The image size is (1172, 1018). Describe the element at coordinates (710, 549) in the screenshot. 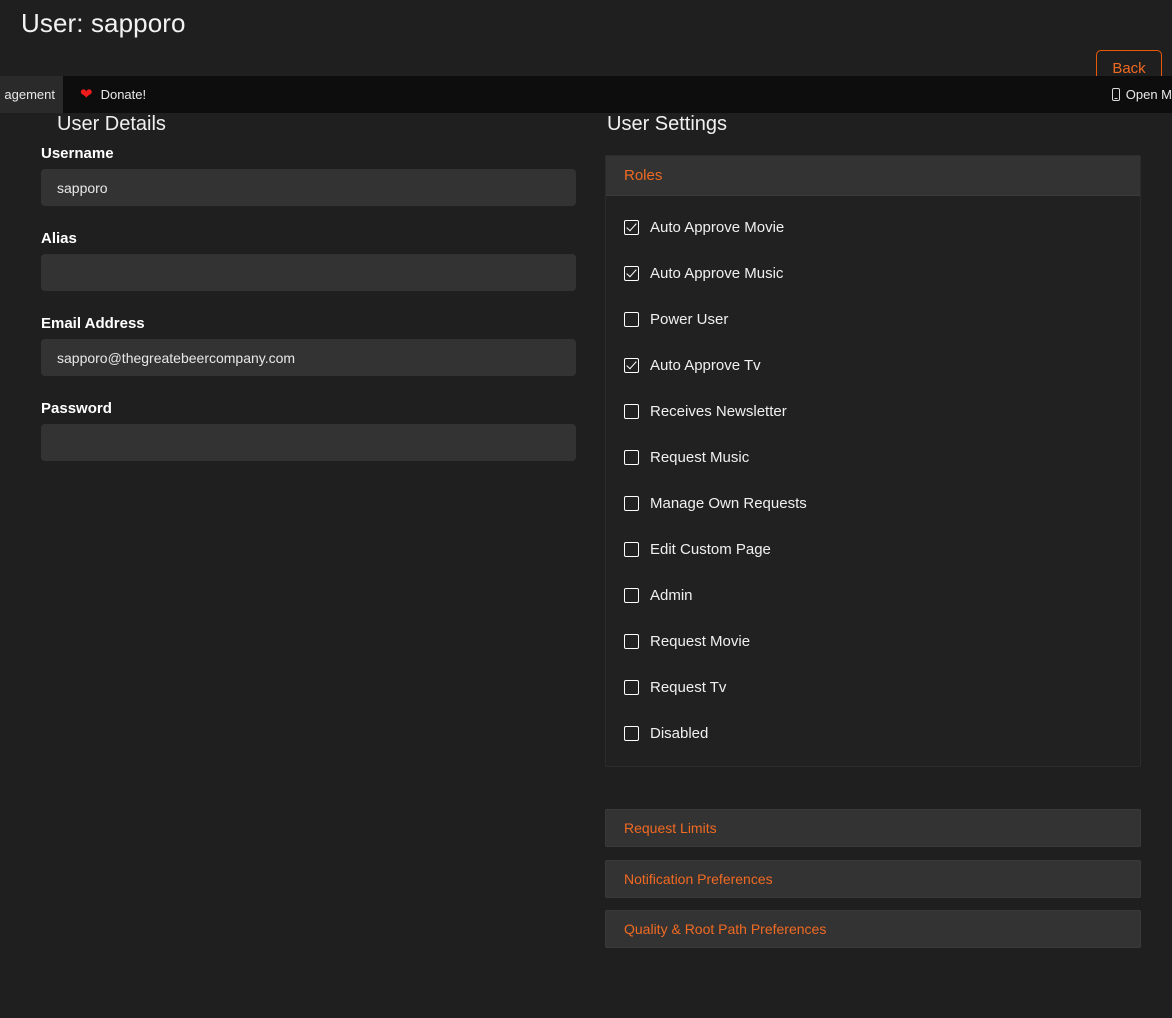

I see `role-label: Edit Custom Page` at that location.